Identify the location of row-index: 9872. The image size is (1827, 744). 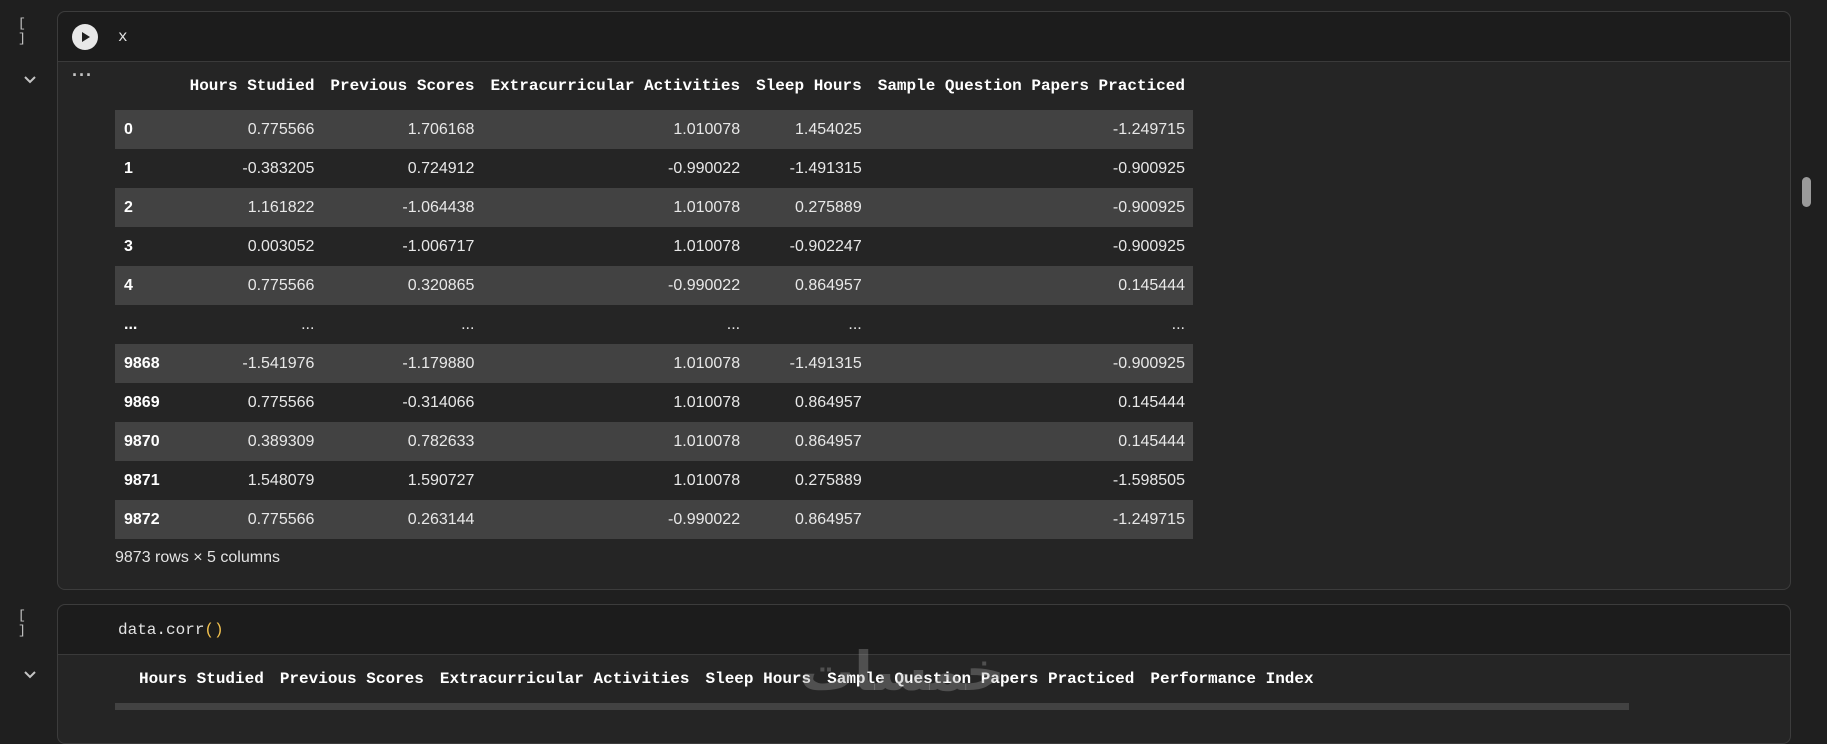
(142, 519).